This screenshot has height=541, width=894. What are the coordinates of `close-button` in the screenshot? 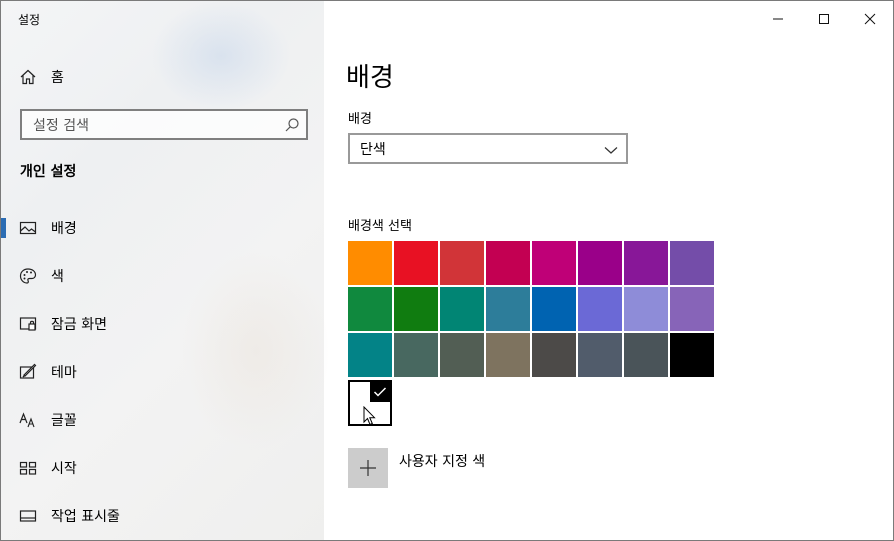 It's located at (870, 19).